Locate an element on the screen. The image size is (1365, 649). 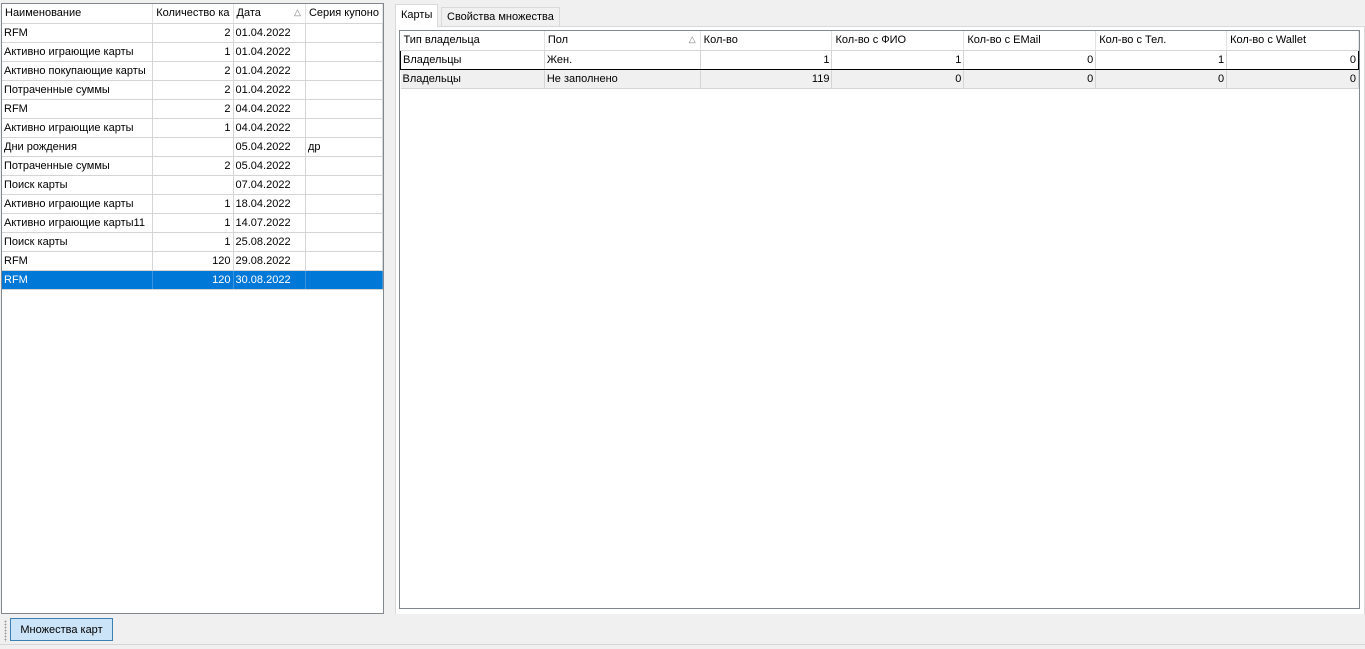
cell-date: 07.04.2022 is located at coordinates (269, 185).